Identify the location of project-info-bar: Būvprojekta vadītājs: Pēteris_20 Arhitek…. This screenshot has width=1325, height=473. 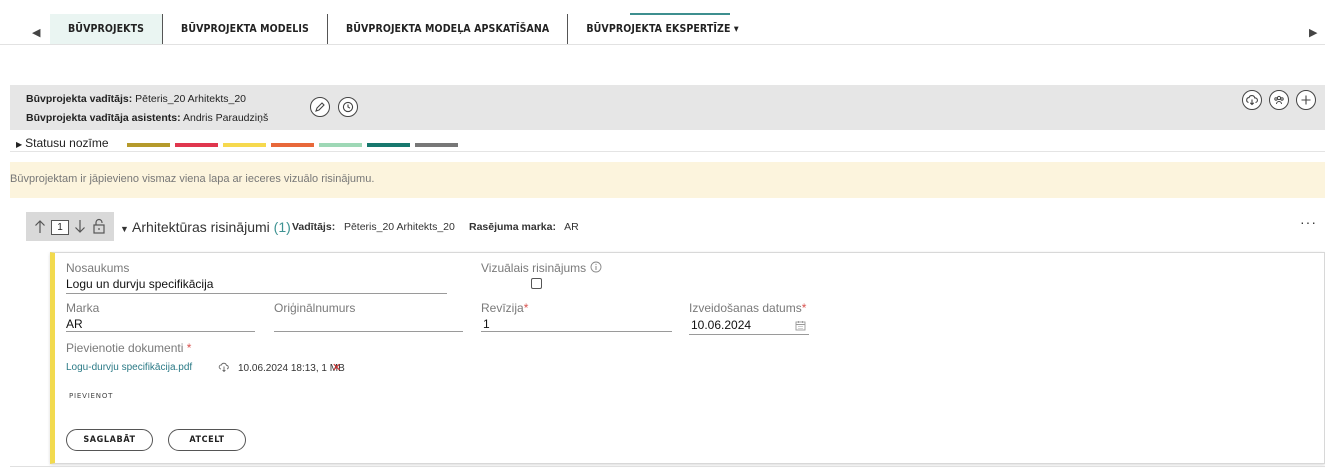
(667, 107).